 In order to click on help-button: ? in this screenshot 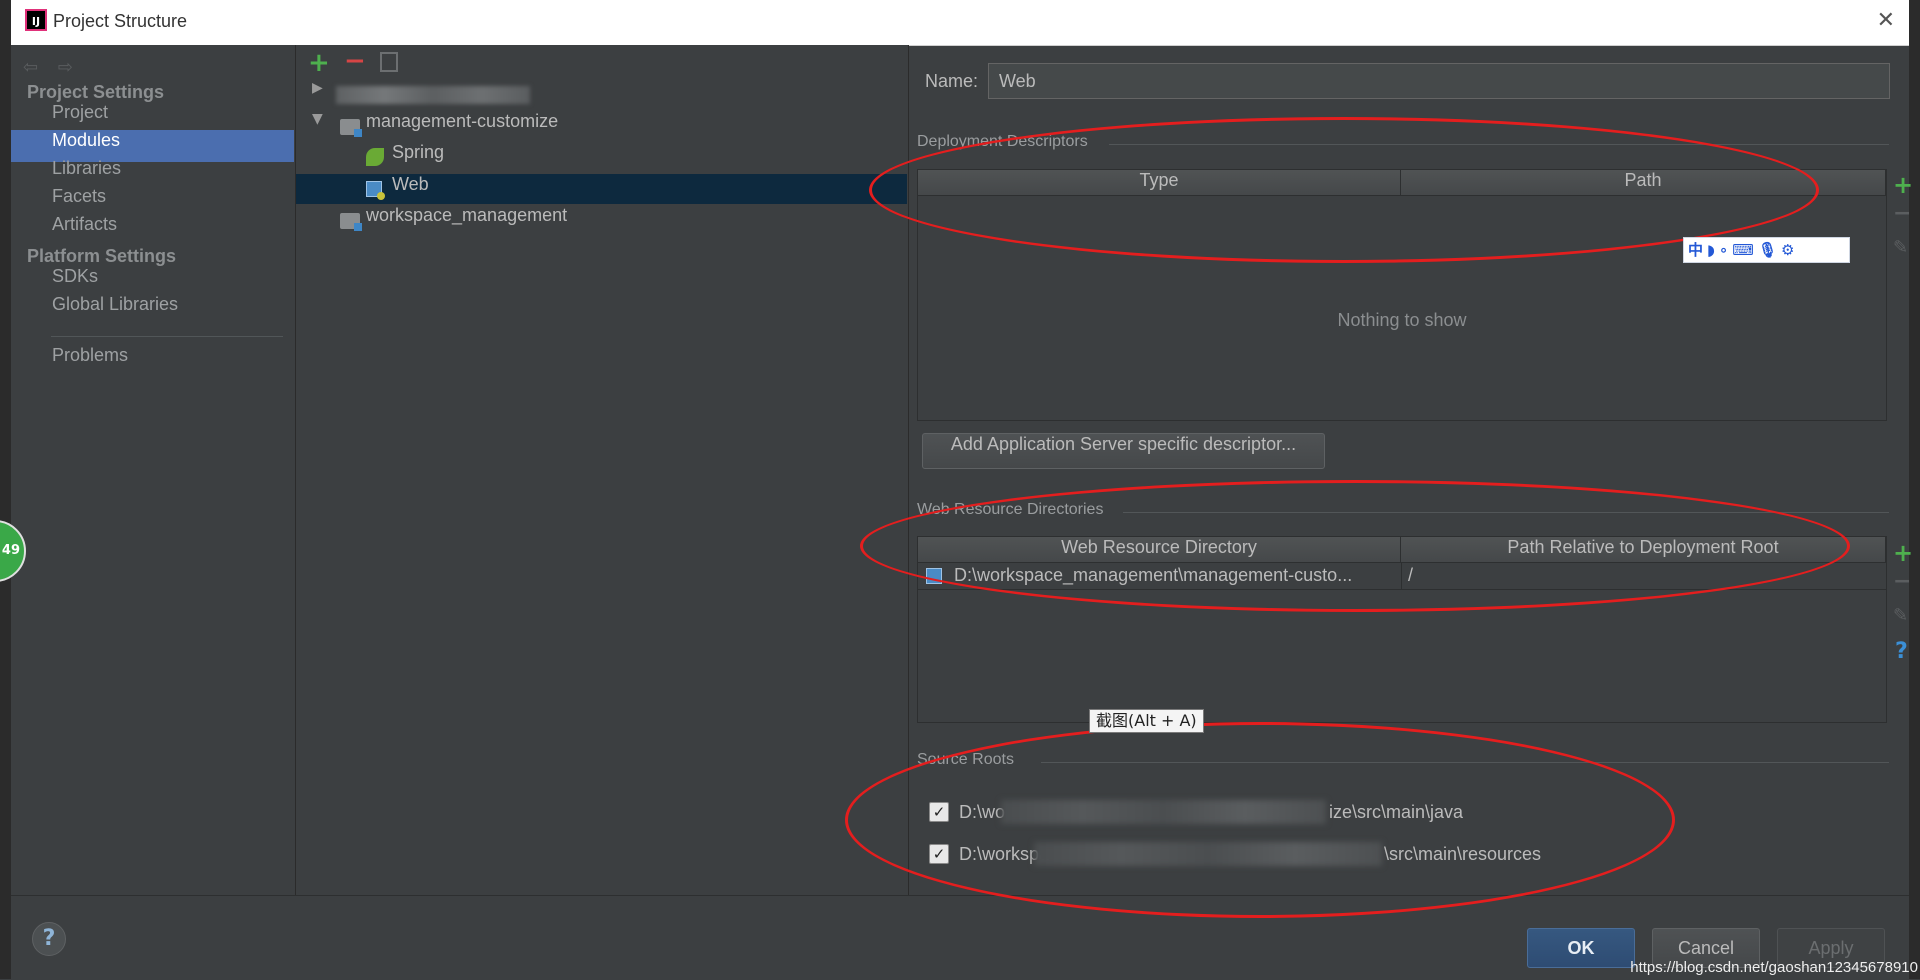, I will do `click(49, 939)`.